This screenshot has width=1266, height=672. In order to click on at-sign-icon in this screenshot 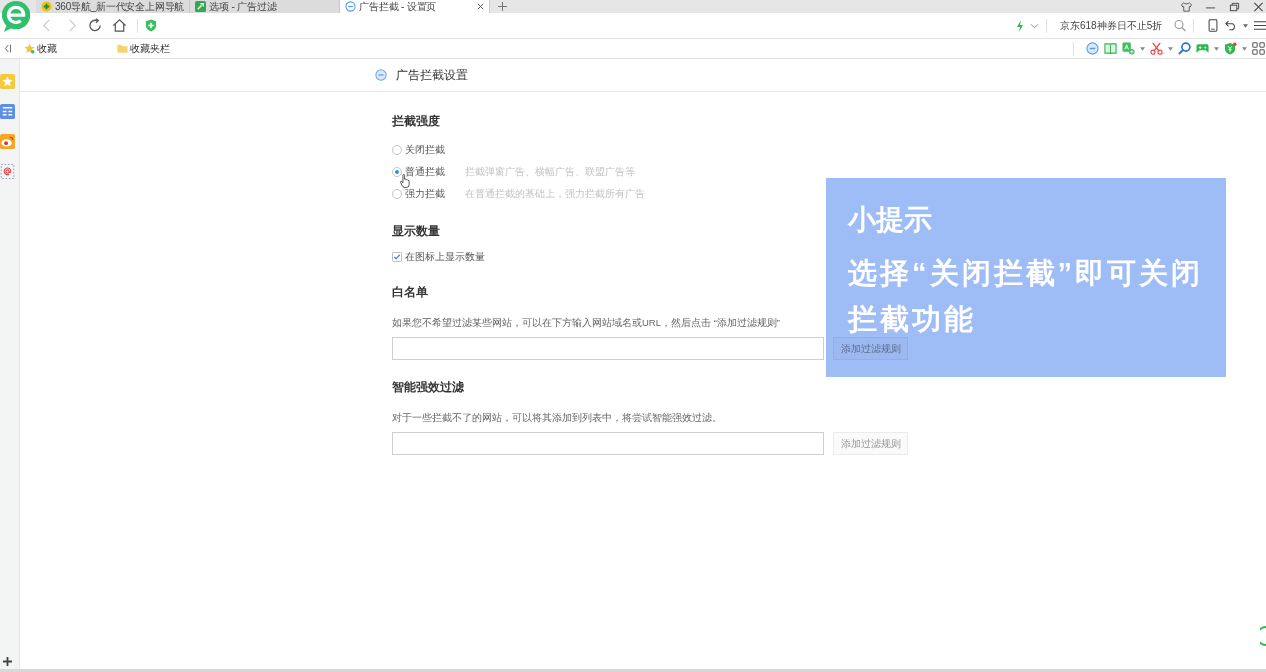, I will do `click(7, 171)`.